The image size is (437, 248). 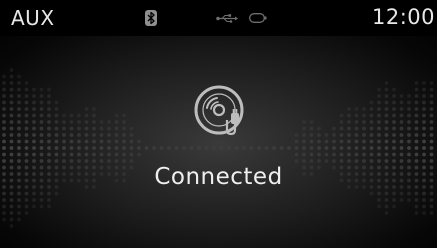 What do you see at coordinates (218, 177) in the screenshot?
I see `connection-status: Connected` at bounding box center [218, 177].